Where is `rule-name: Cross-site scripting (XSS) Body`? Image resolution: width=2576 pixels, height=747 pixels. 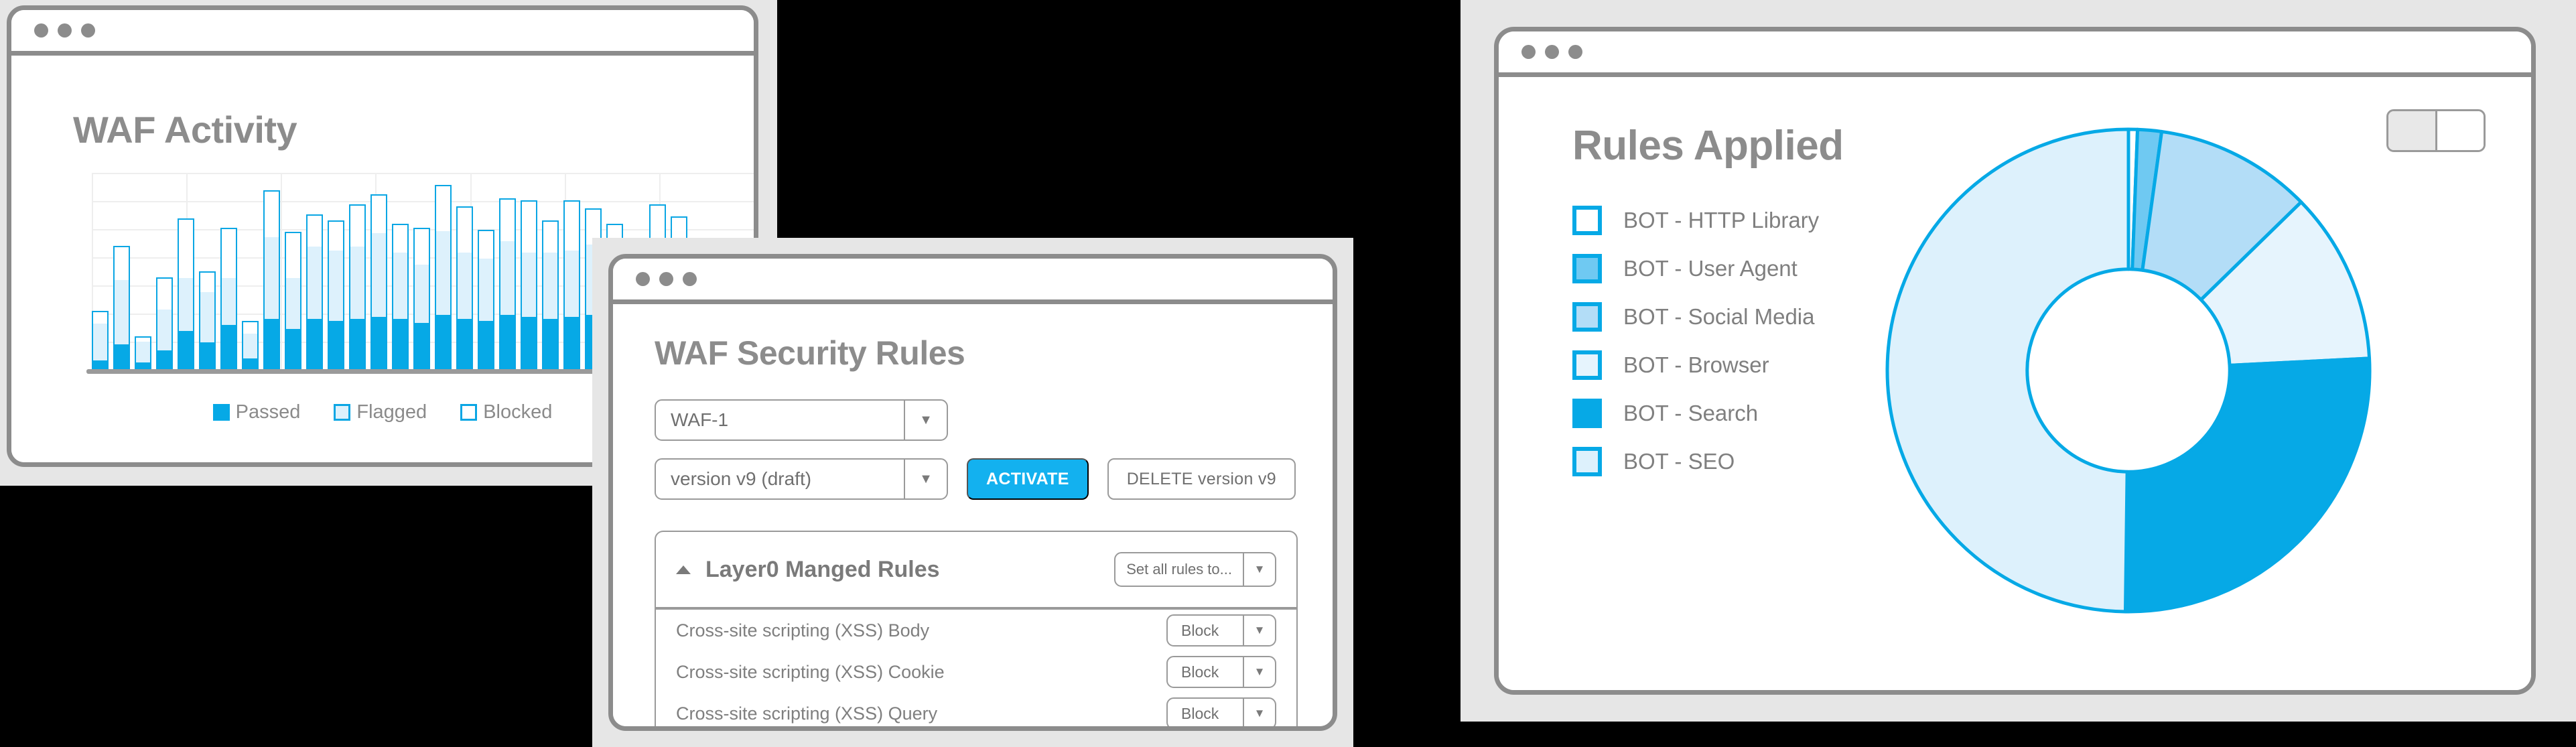
rule-name: Cross-site scripting (XSS) Body is located at coordinates (803, 630).